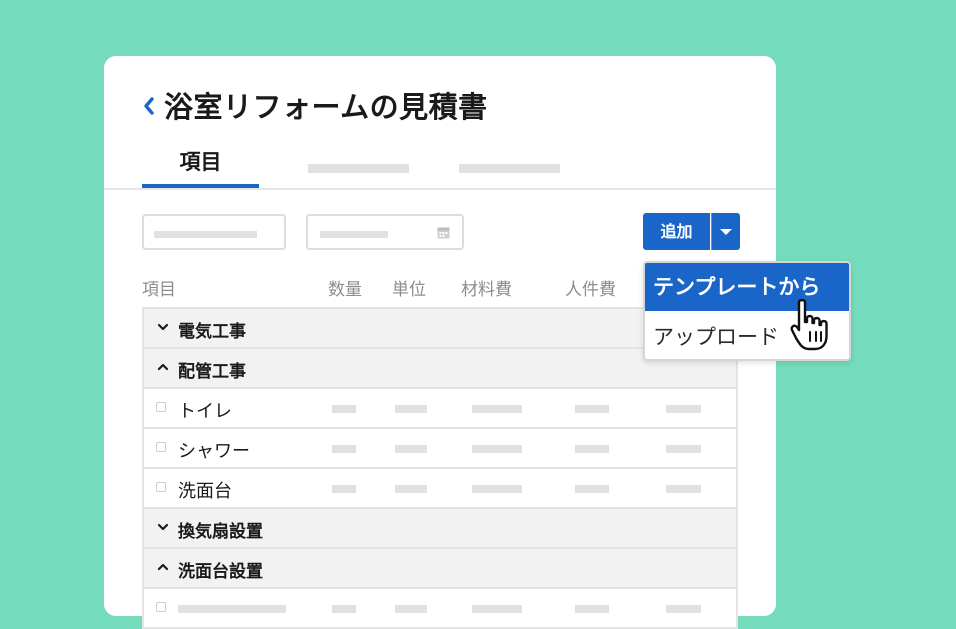  Describe the element at coordinates (809, 324) in the screenshot. I see `hand-pointer-icon` at that location.